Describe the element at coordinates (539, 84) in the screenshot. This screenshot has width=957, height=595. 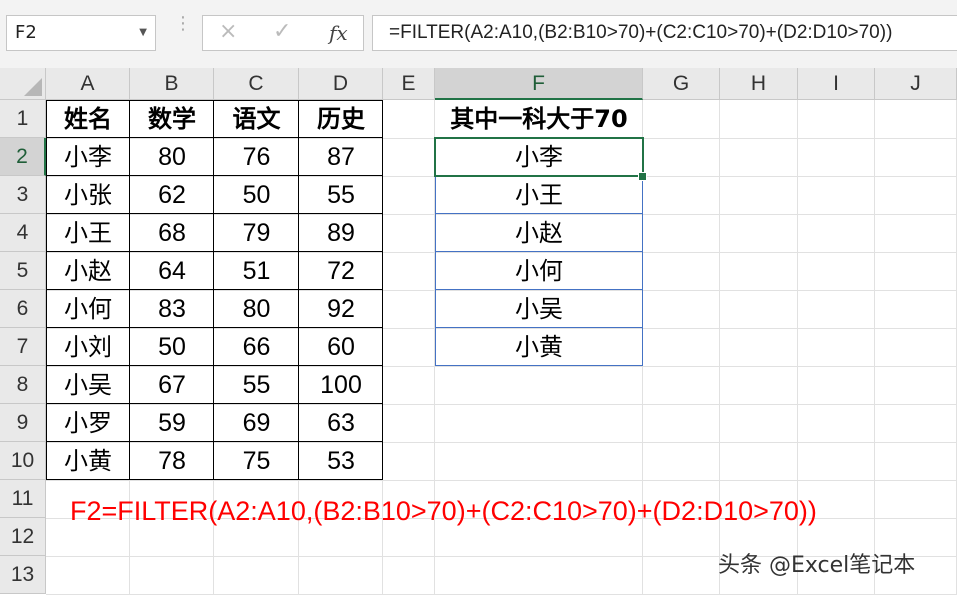
I see `column-header-f: F` at that location.